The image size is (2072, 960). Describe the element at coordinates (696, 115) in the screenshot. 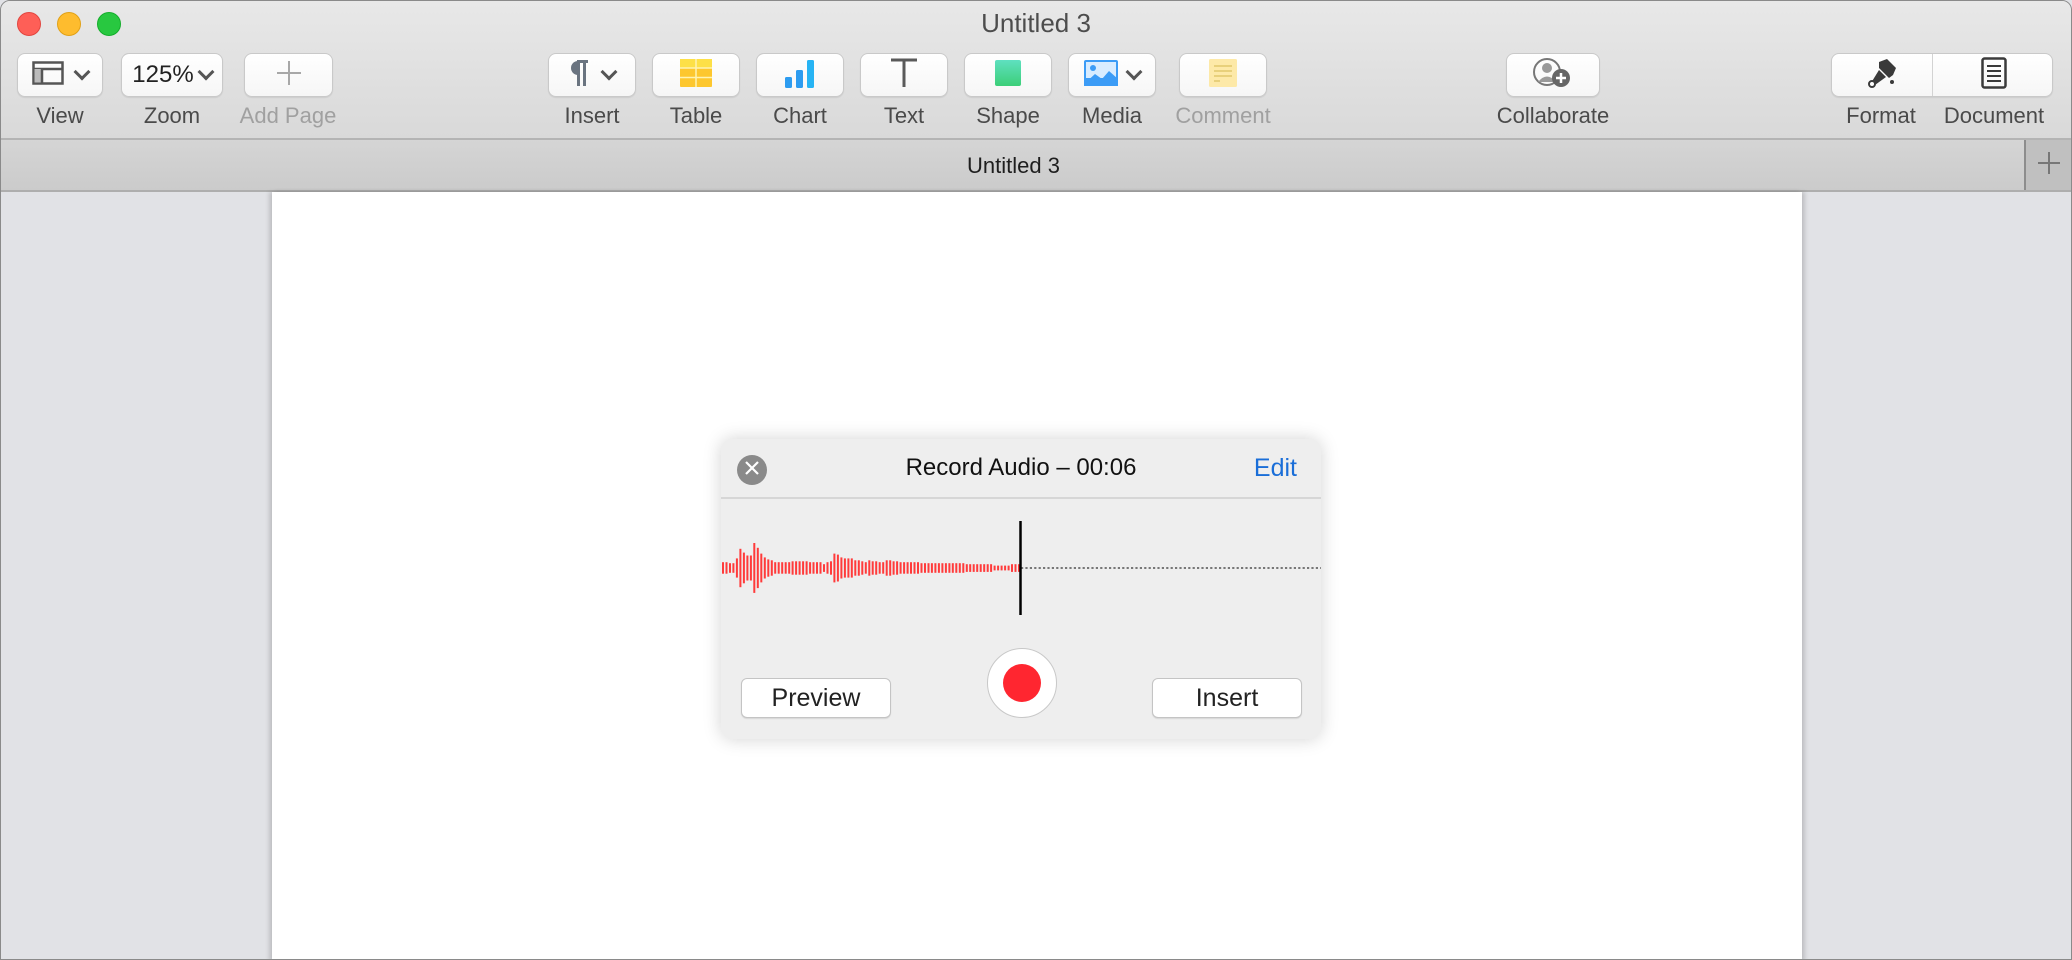

I see `table-label: Table` at that location.